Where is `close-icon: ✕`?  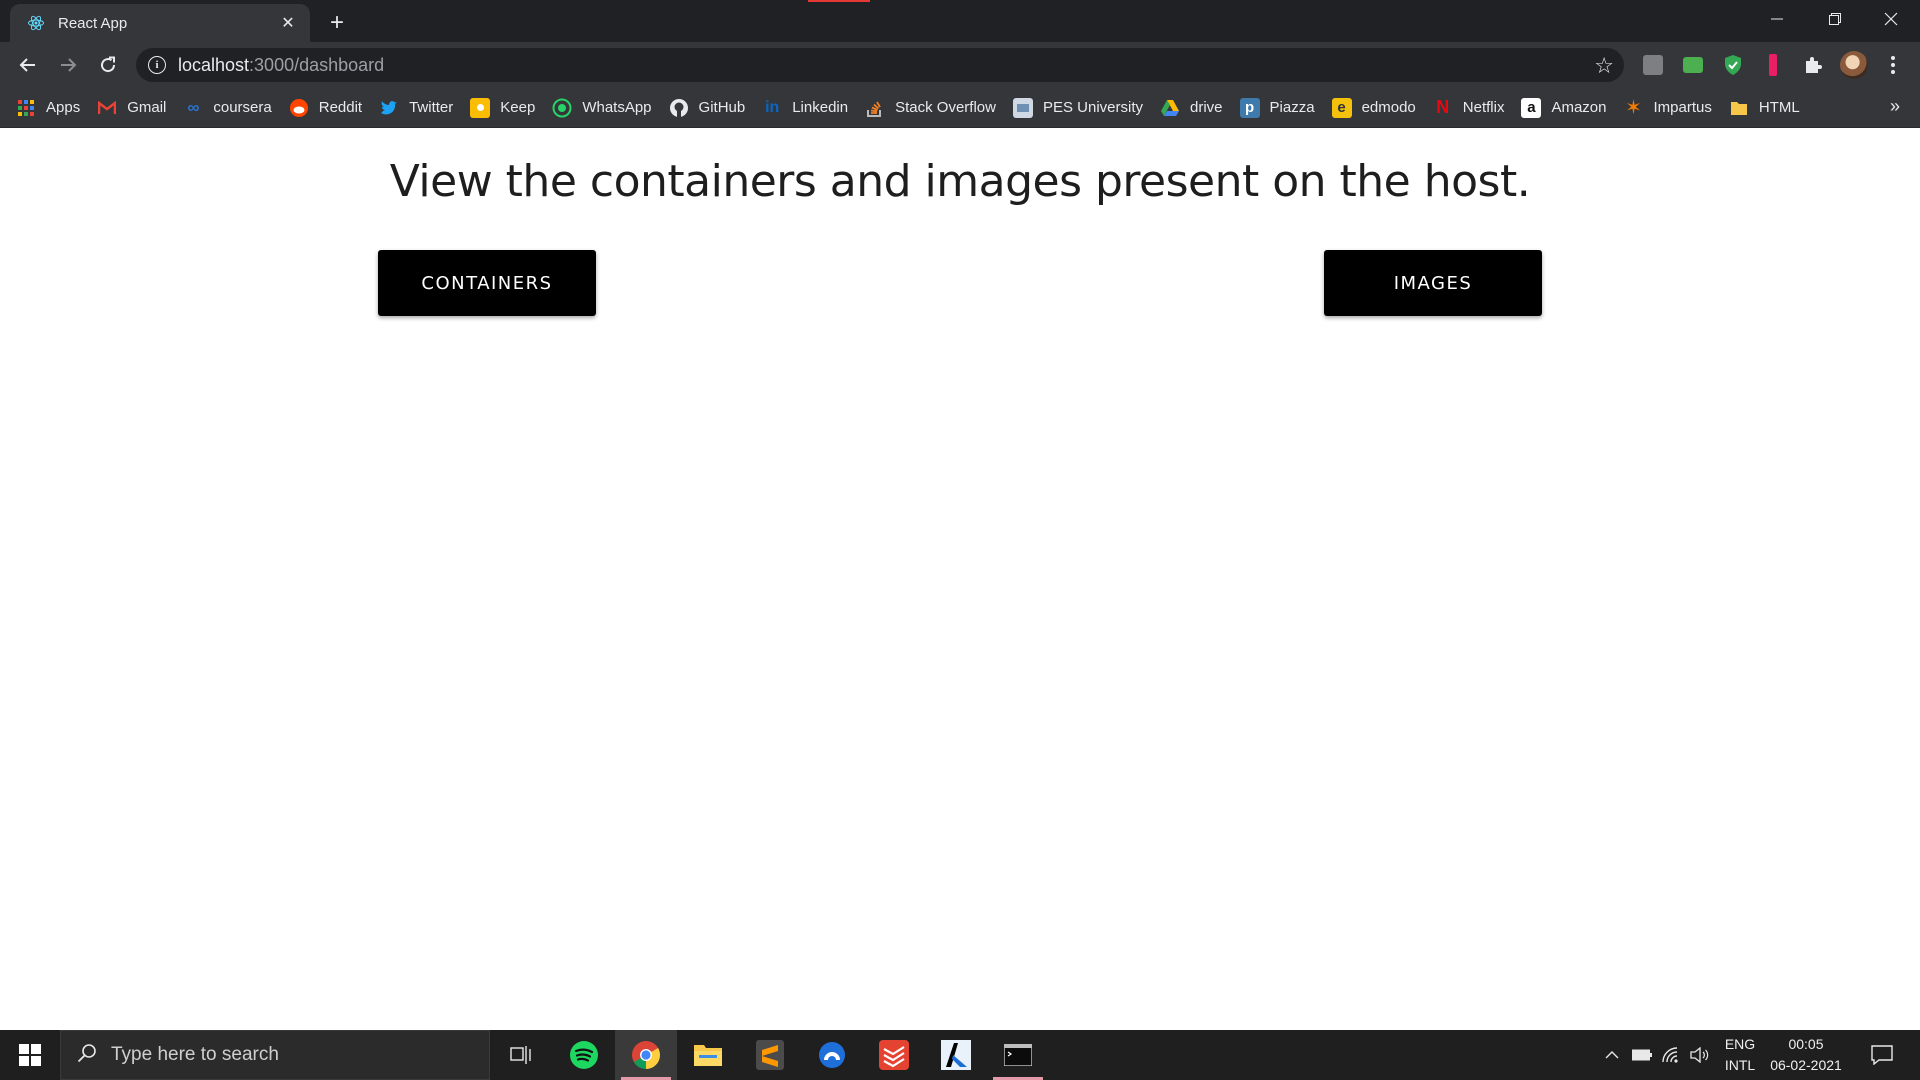 close-icon: ✕ is located at coordinates (288, 23).